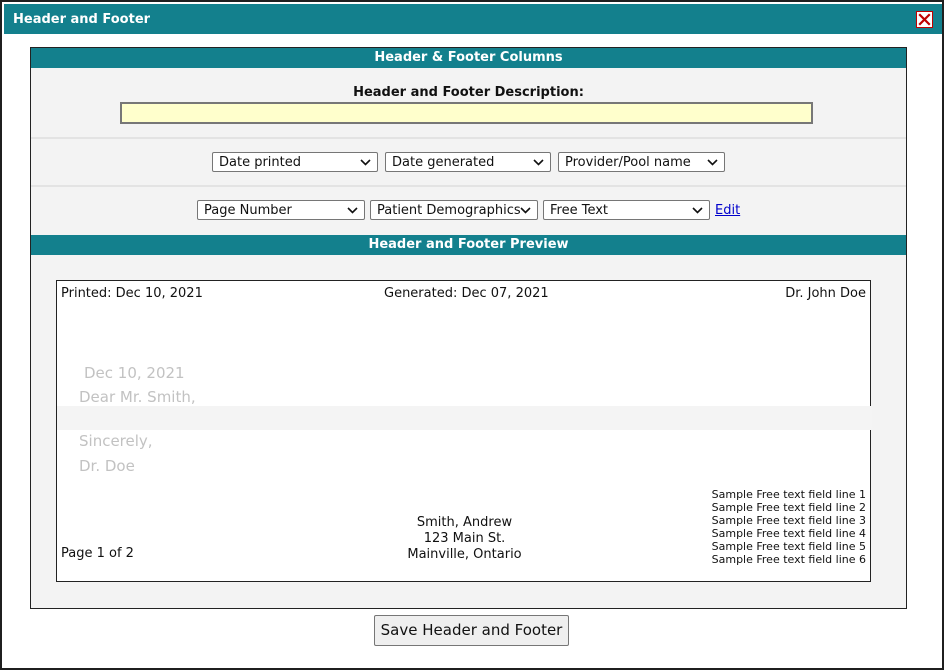 The width and height of the screenshot is (944, 670). What do you see at coordinates (464, 522) in the screenshot?
I see `address-line: Smith, Andrew` at bounding box center [464, 522].